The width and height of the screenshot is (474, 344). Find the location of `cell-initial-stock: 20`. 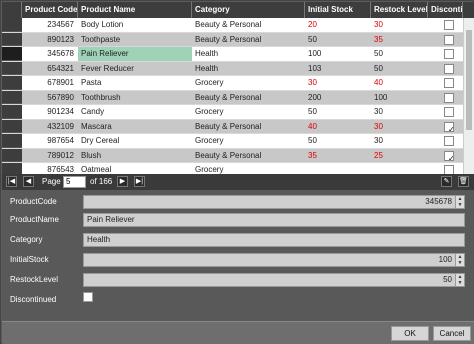

cell-initial-stock: 20 is located at coordinates (338, 25).